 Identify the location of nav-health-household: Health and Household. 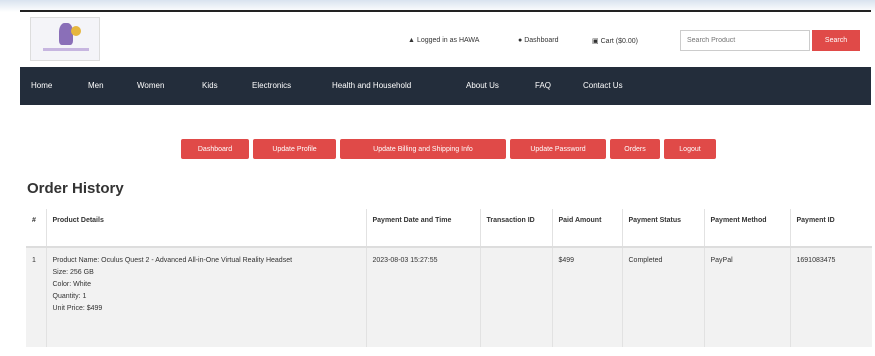
(371, 85).